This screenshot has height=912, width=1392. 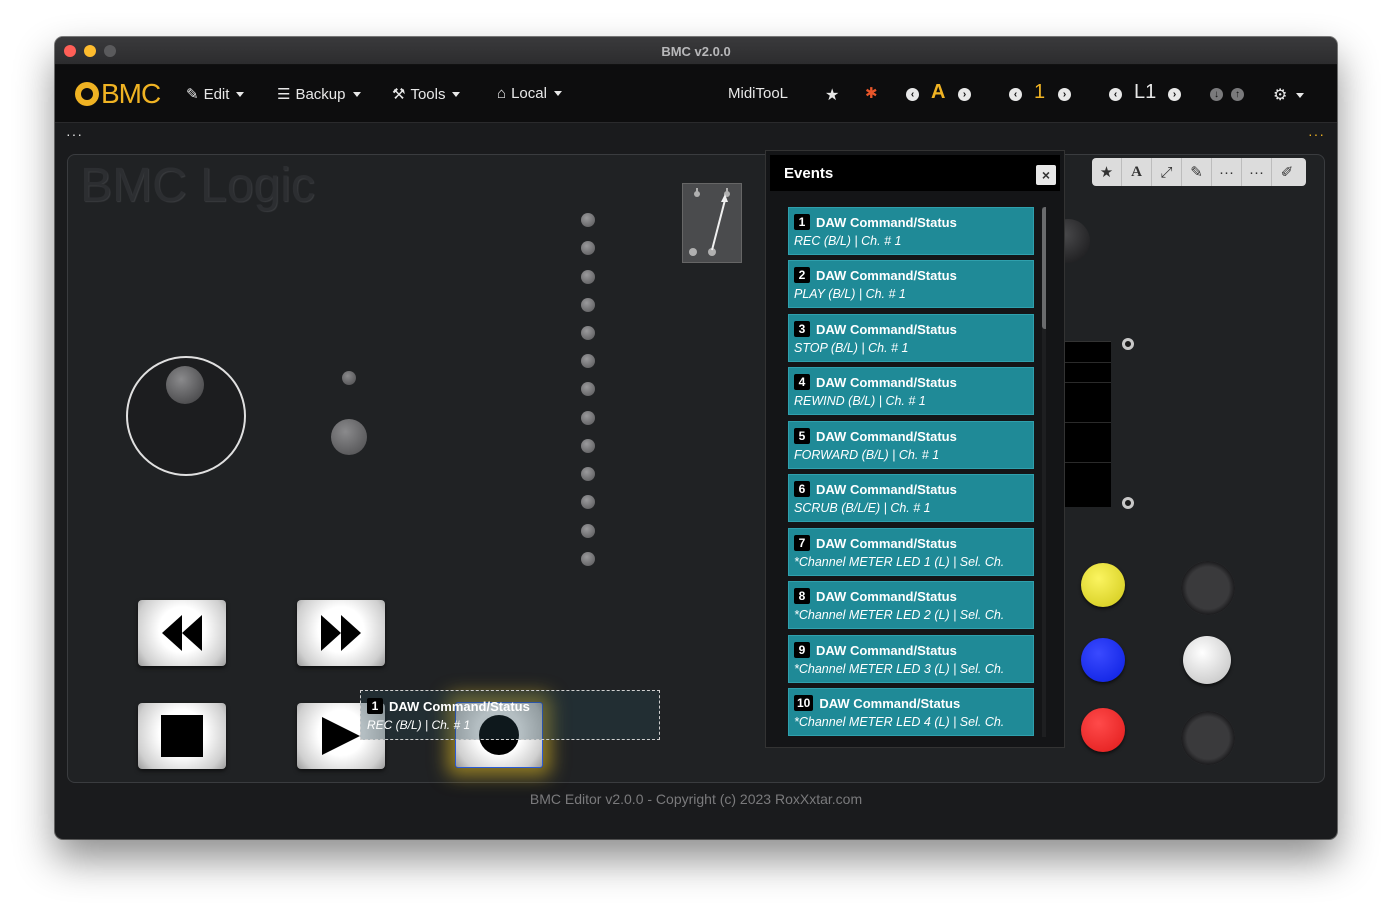 I want to click on red-led-button, so click(x=1103, y=730).